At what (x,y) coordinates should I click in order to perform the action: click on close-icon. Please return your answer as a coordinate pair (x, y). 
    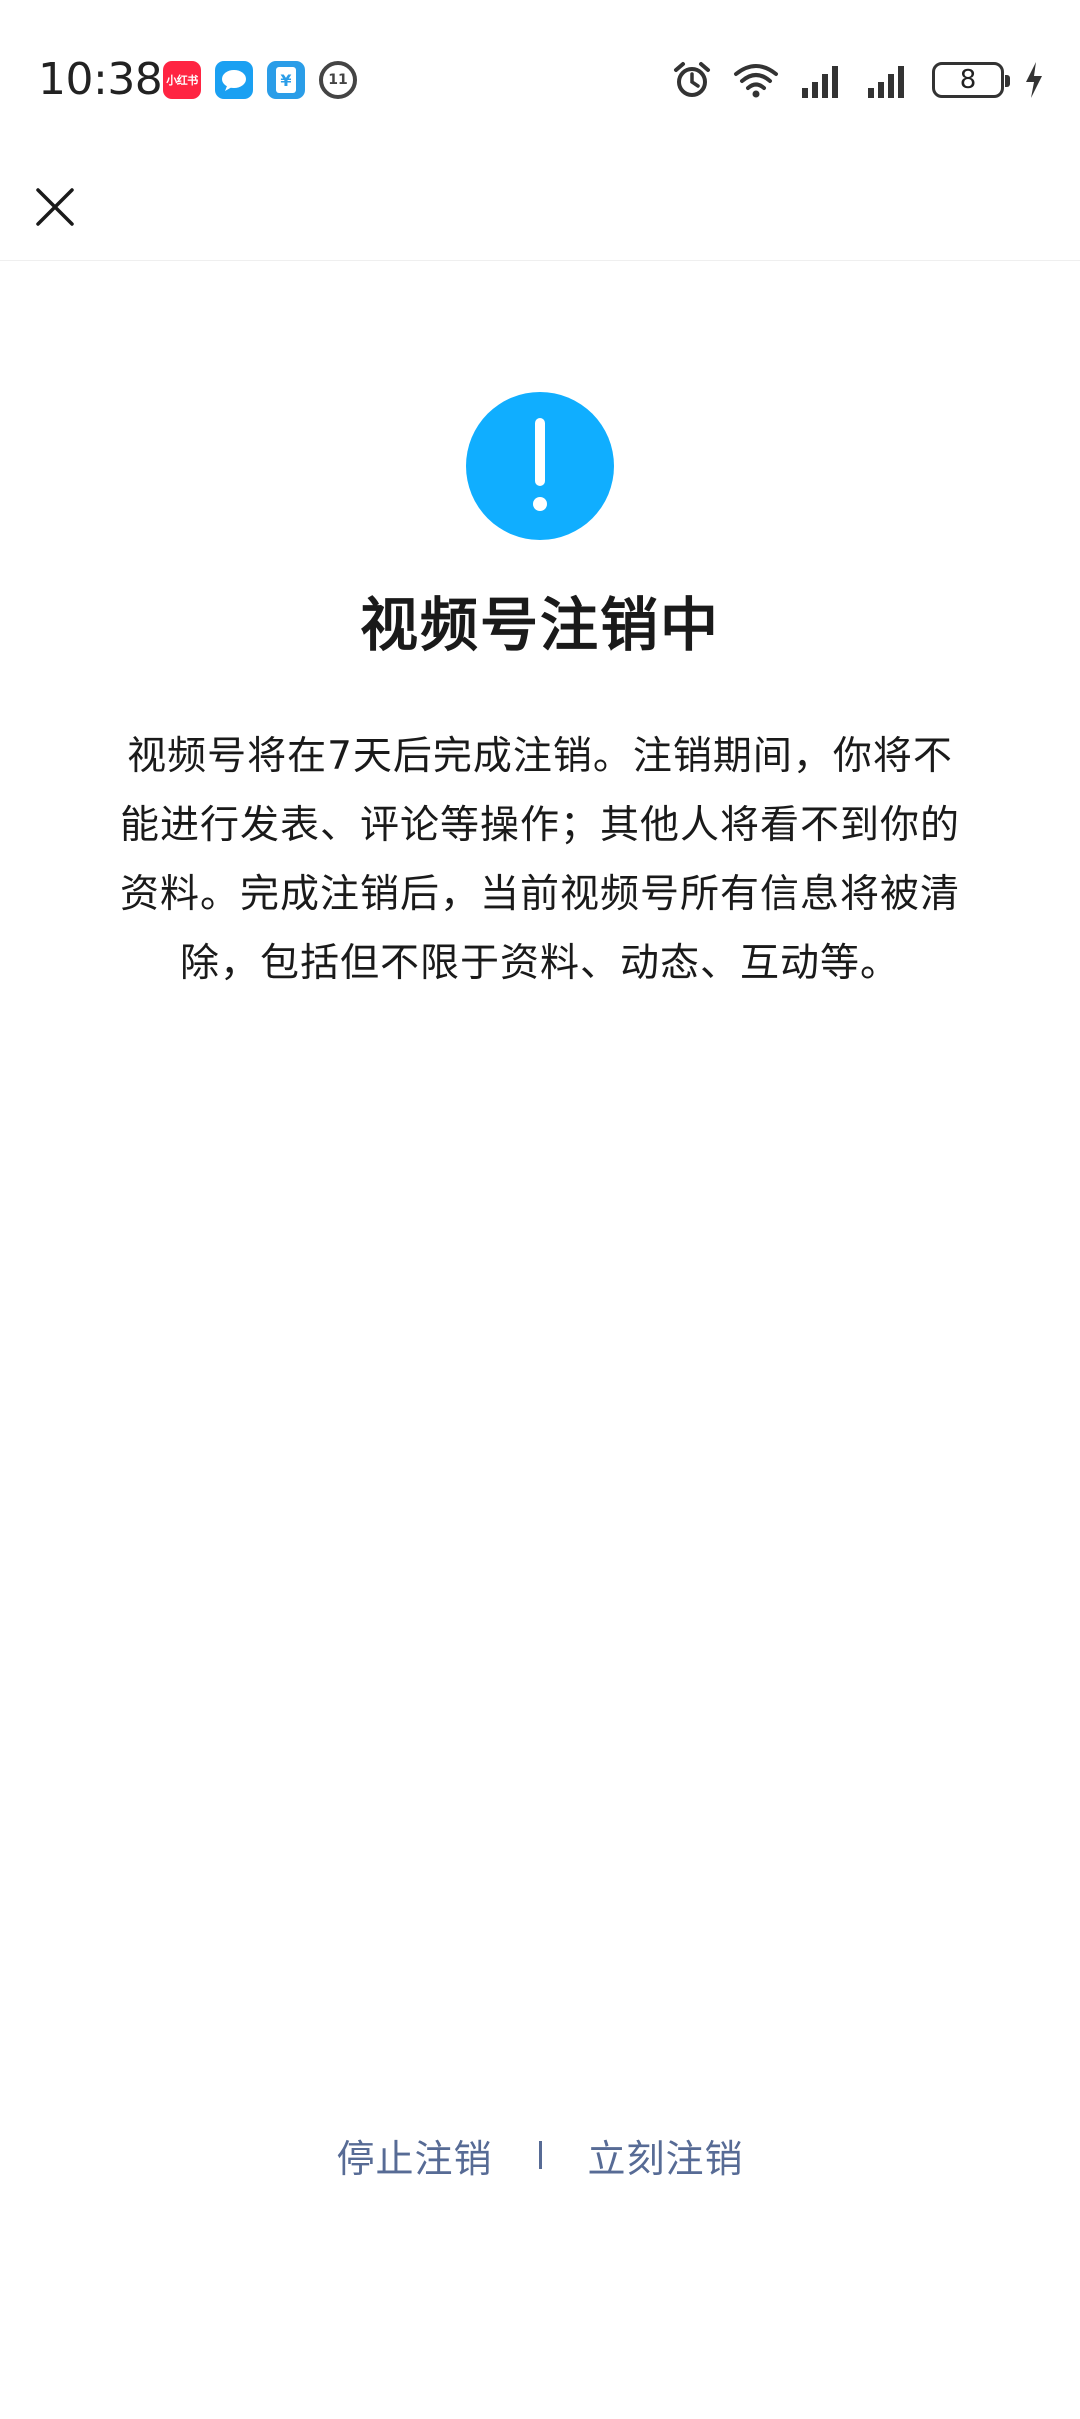
    Looking at the image, I should click on (55, 207).